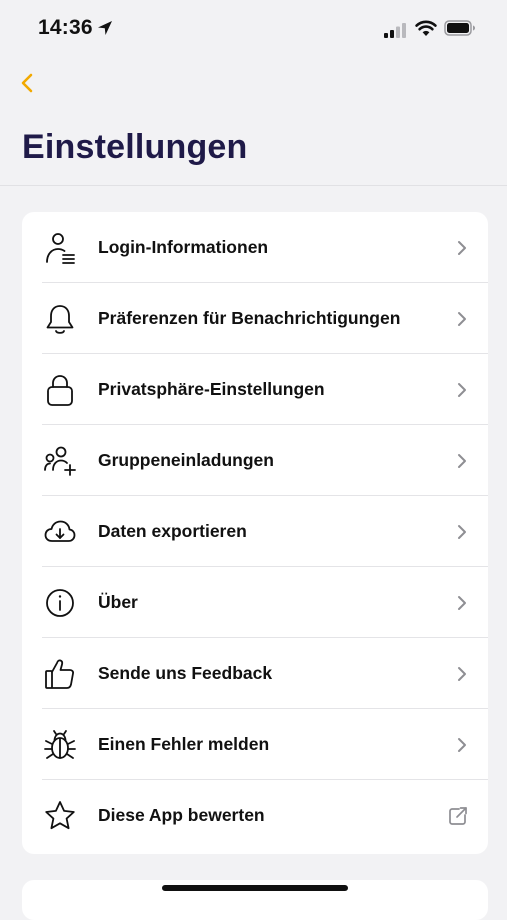 This screenshot has width=507, height=920. Describe the element at coordinates (60, 815) in the screenshot. I see `star-icon` at that location.